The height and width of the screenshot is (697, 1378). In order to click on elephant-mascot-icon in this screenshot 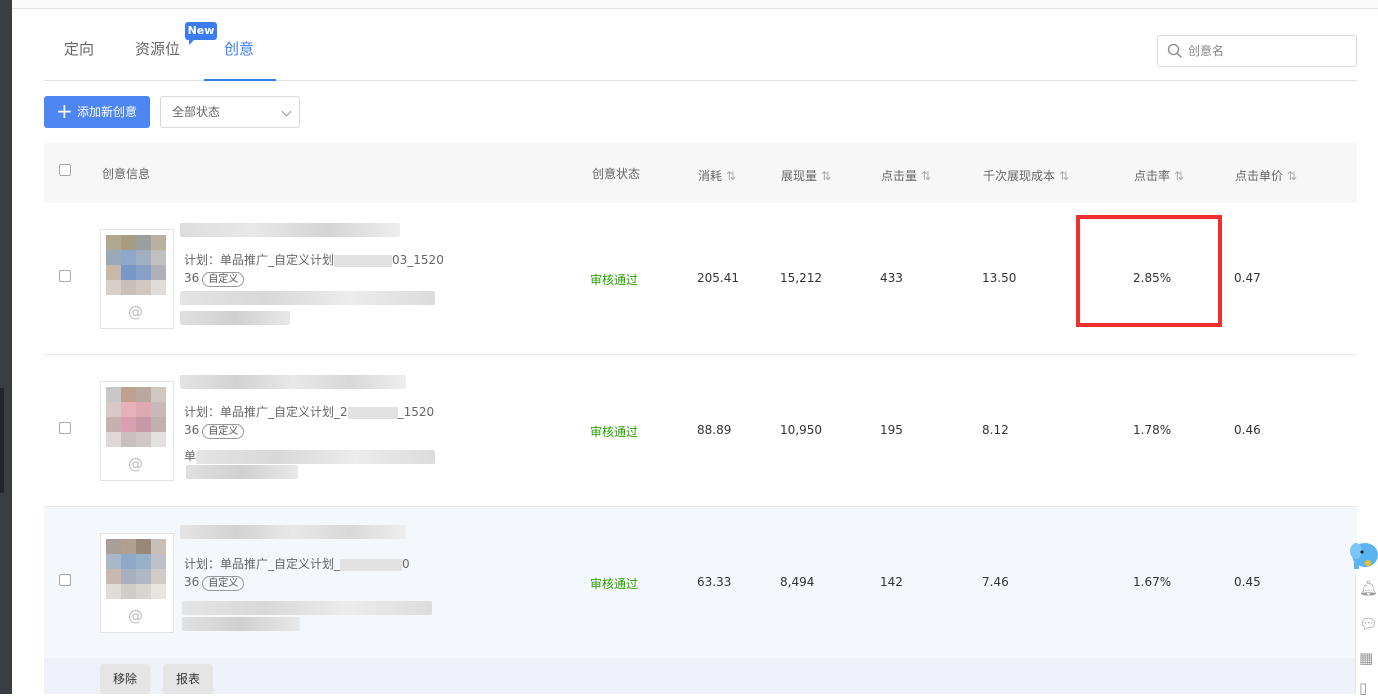, I will do `click(1363, 555)`.